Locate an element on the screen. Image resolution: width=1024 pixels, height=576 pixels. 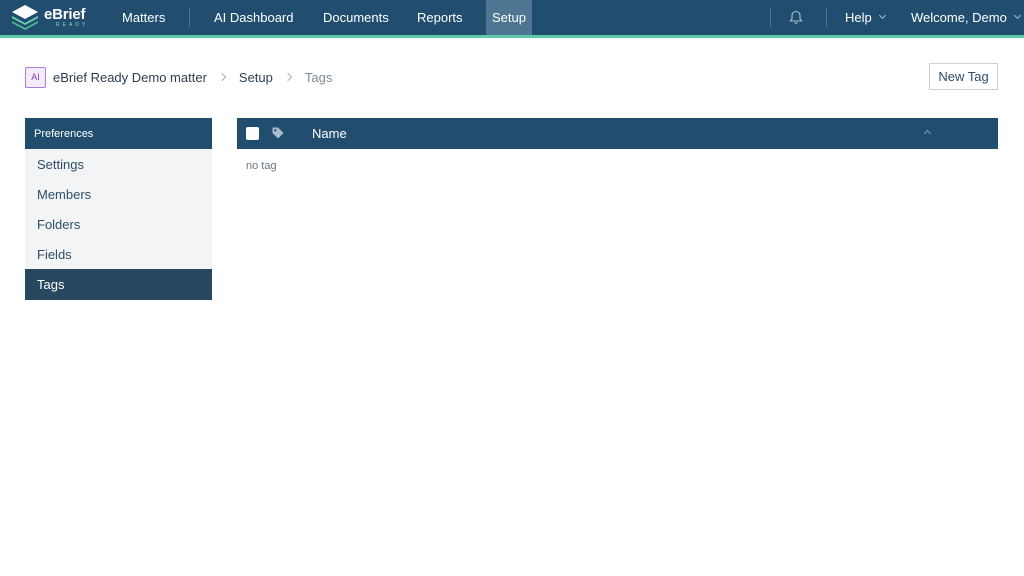
sidebar-item-settings: Settings is located at coordinates (118, 164).